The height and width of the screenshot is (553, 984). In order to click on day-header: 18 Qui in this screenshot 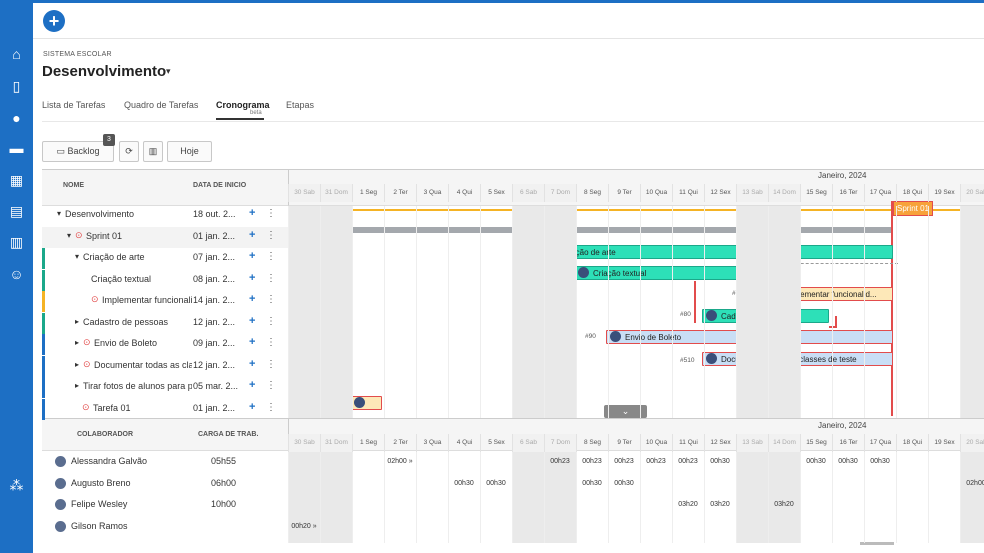, I will do `click(912, 443)`.